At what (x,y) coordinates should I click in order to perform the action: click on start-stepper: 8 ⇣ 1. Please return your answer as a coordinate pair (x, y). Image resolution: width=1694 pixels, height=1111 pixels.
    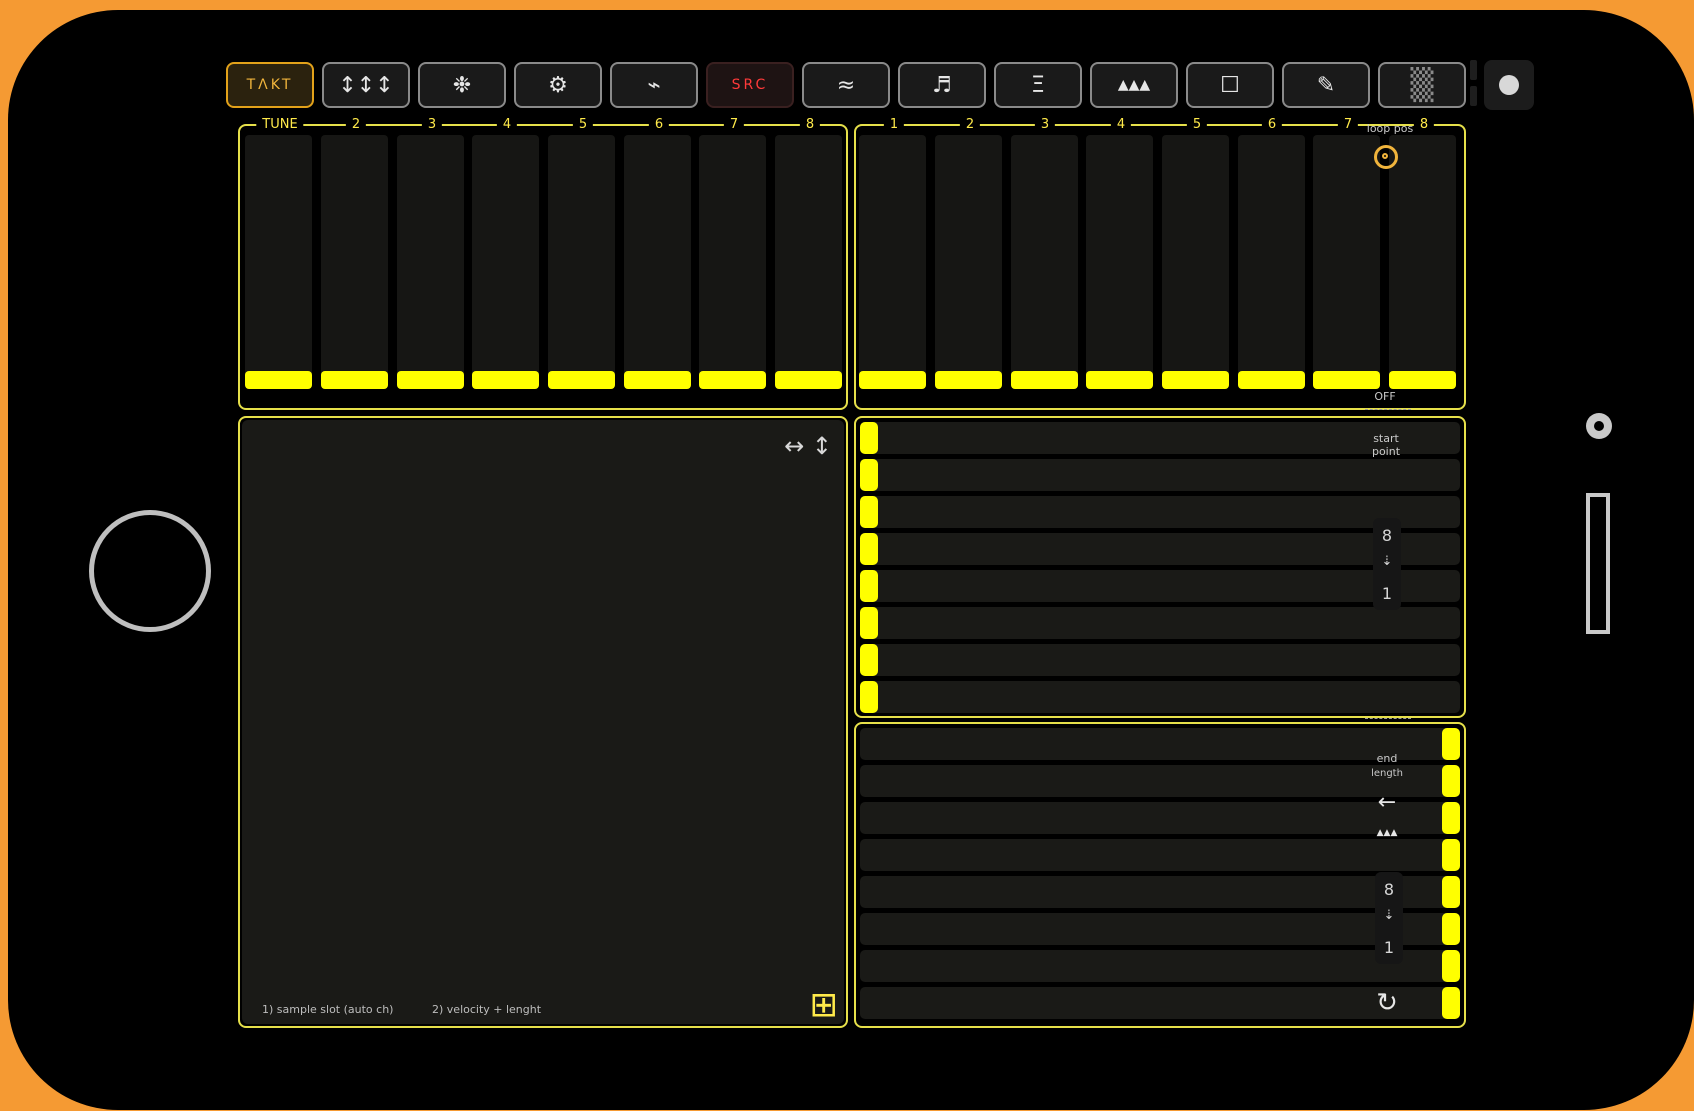
    Looking at the image, I should click on (1387, 564).